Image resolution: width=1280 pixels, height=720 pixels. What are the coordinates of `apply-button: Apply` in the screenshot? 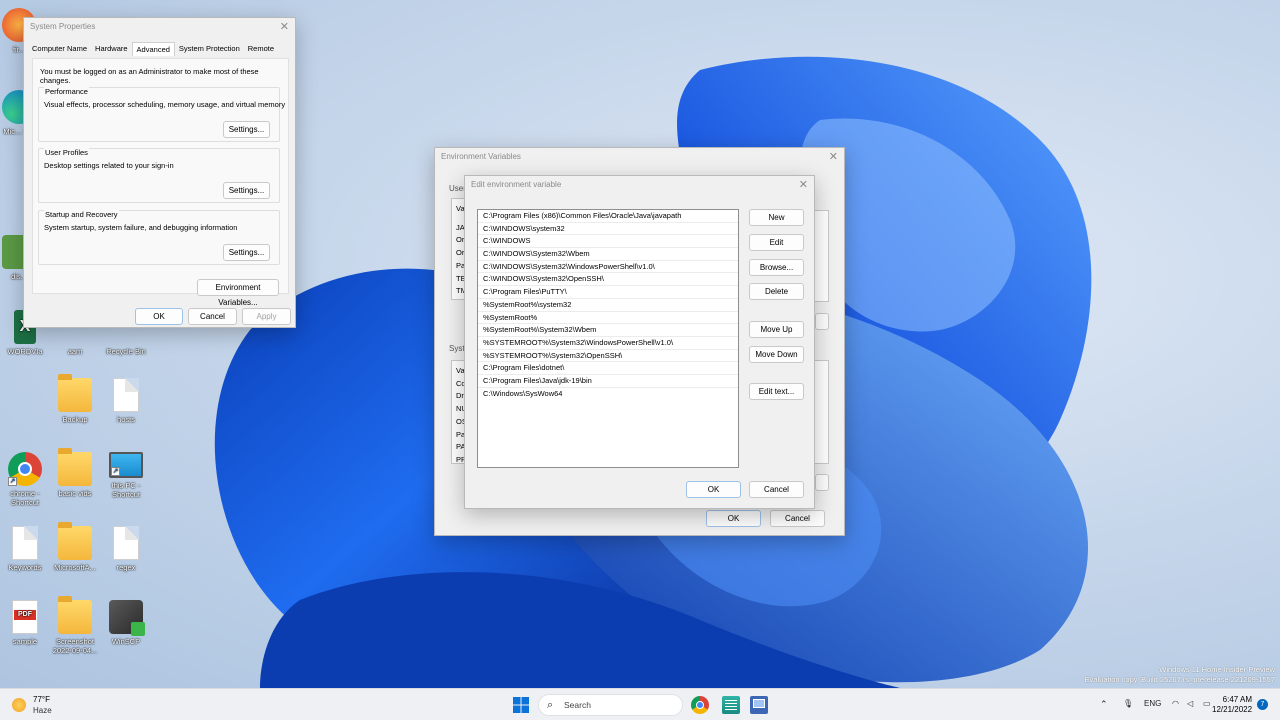 It's located at (266, 316).